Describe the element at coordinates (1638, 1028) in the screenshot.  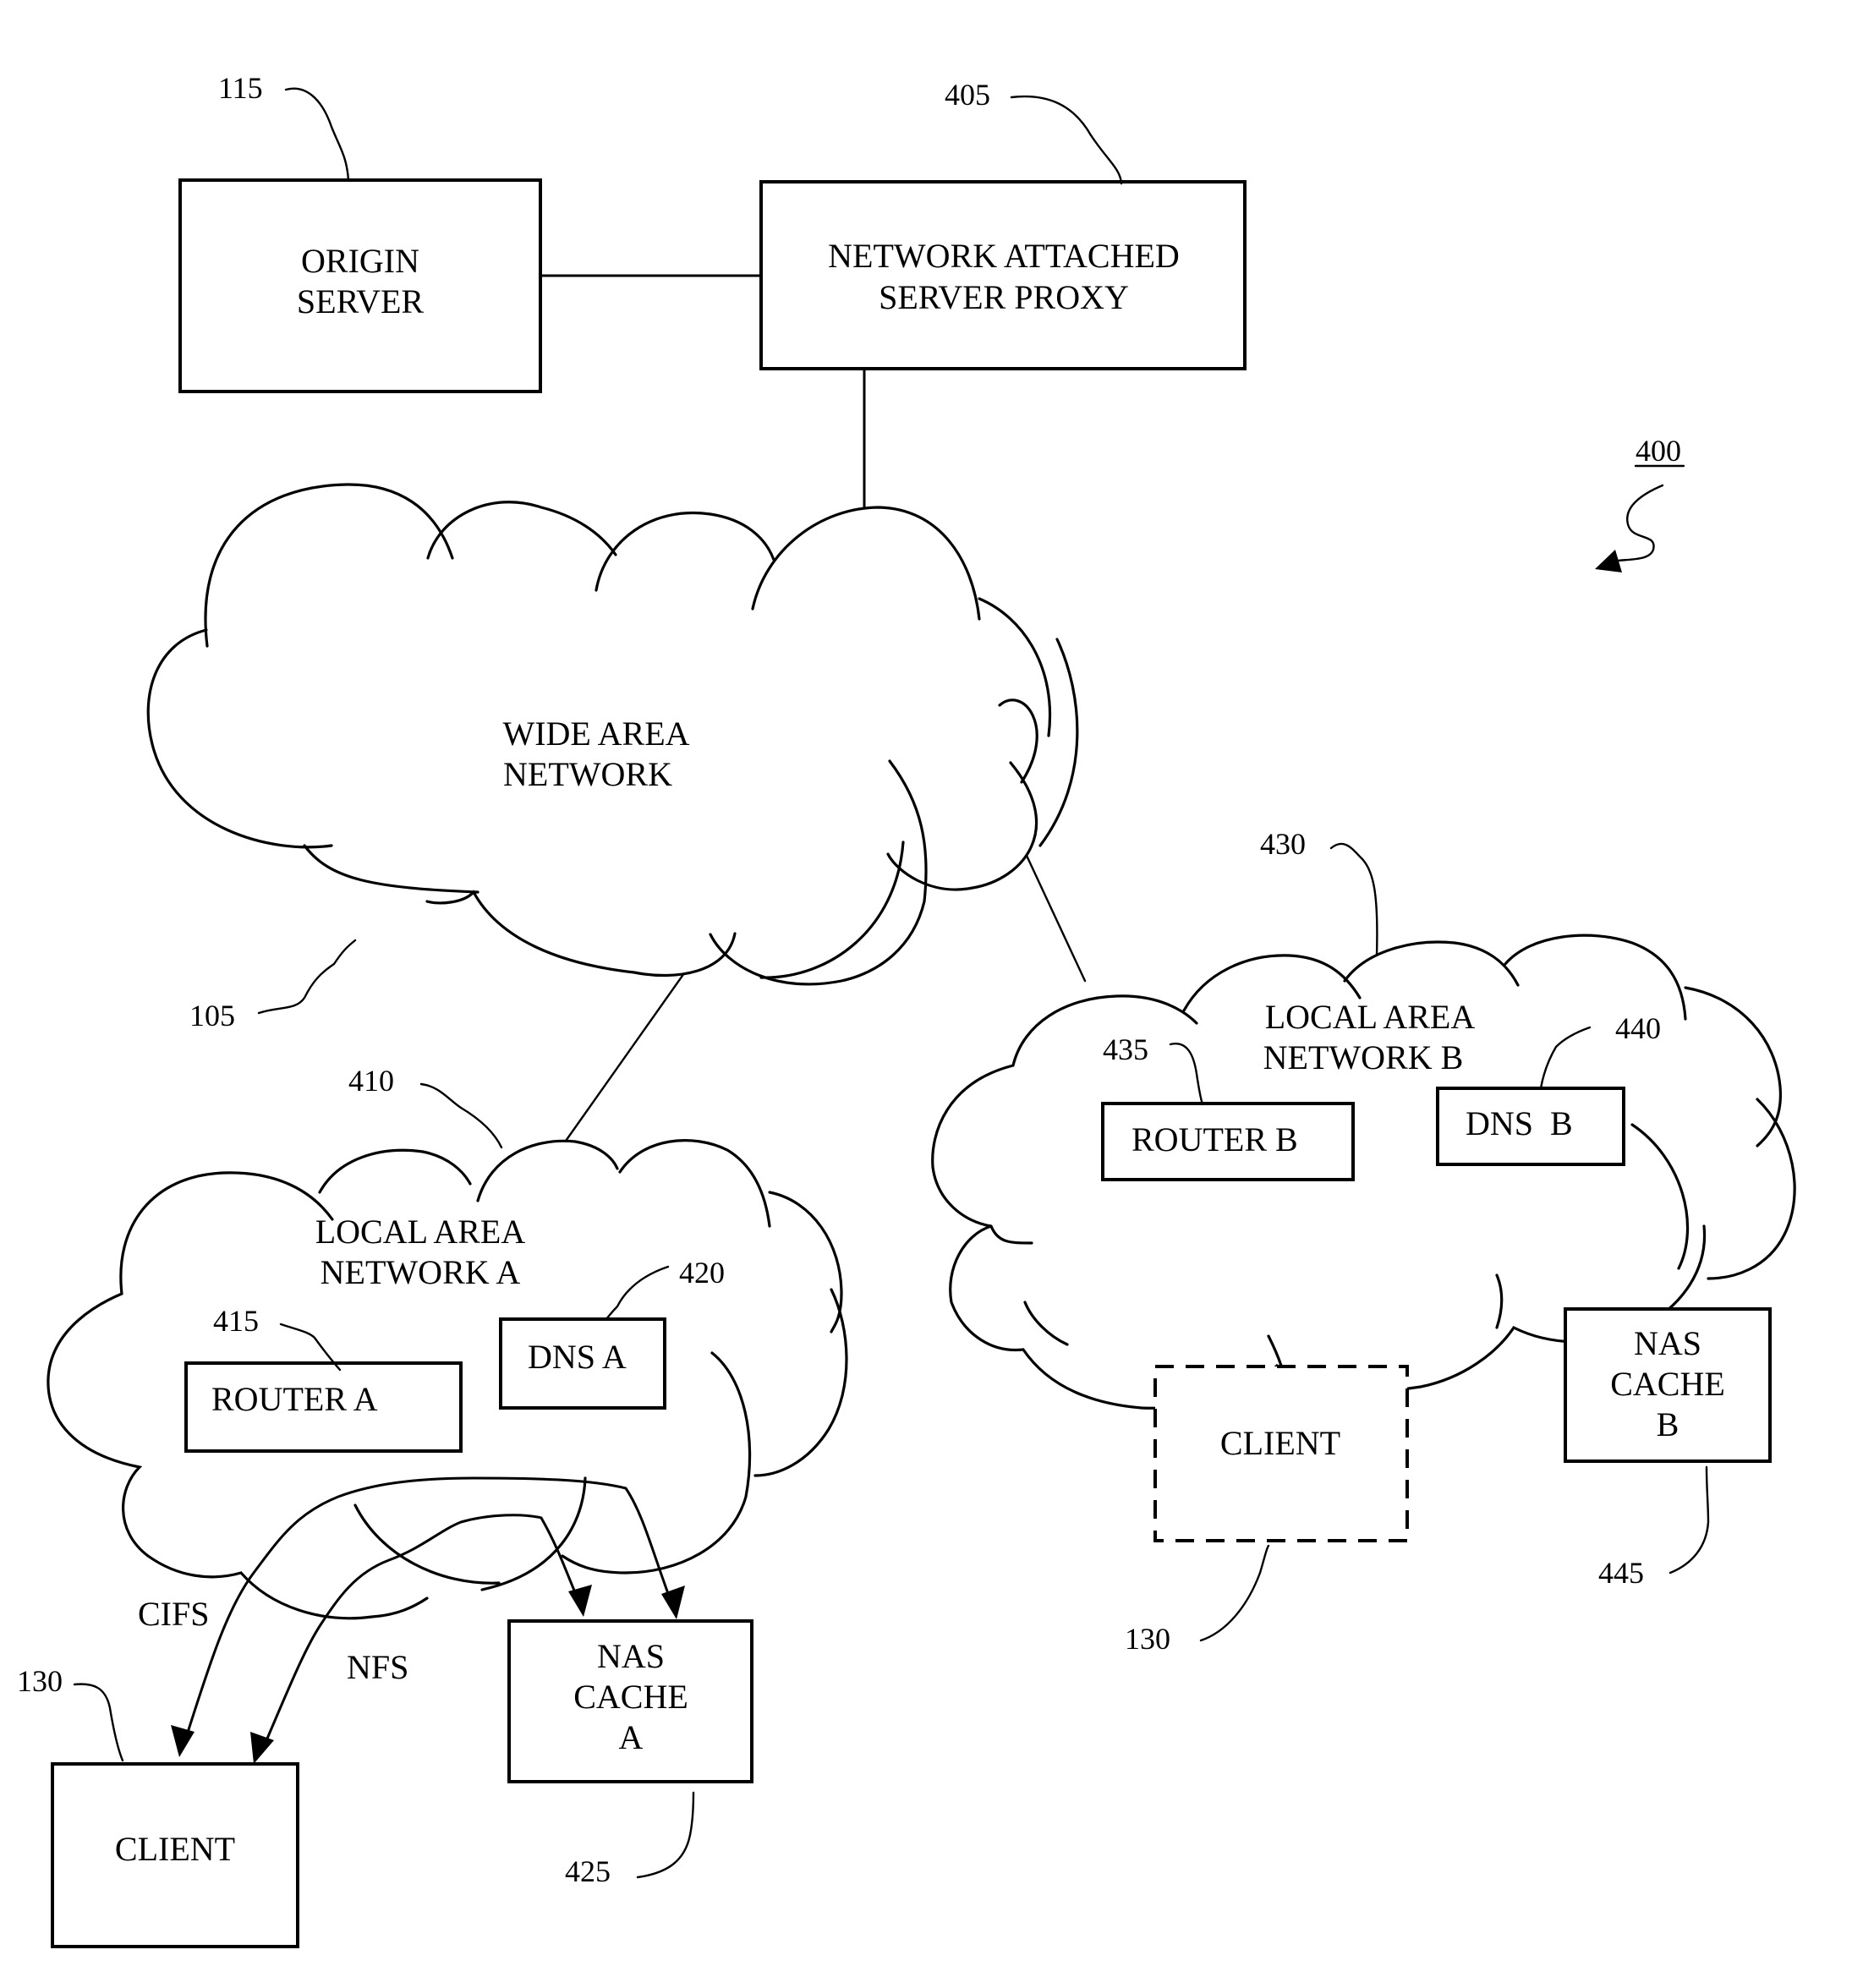
I see `svg-text: 440` at that location.